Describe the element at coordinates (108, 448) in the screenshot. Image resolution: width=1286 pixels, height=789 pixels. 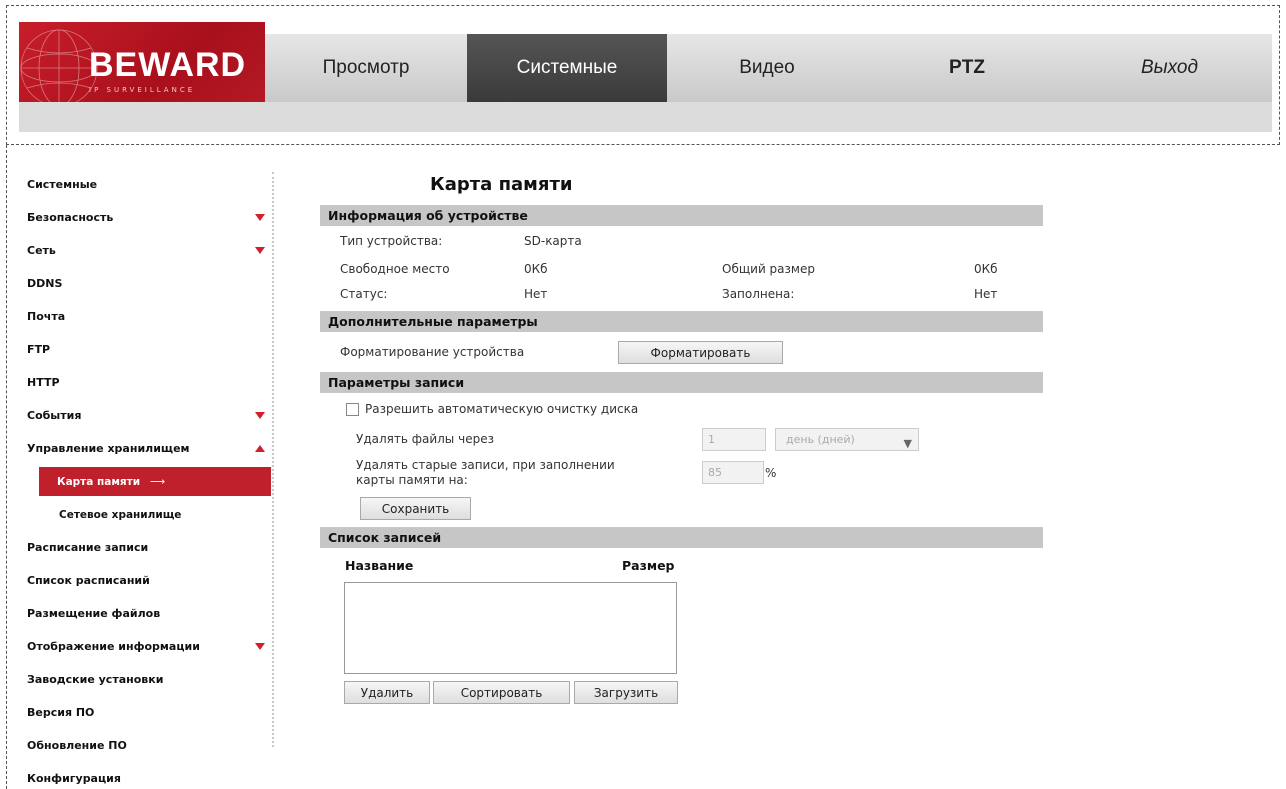
I see `sidebar-item-label: Управление хранилищем` at that location.